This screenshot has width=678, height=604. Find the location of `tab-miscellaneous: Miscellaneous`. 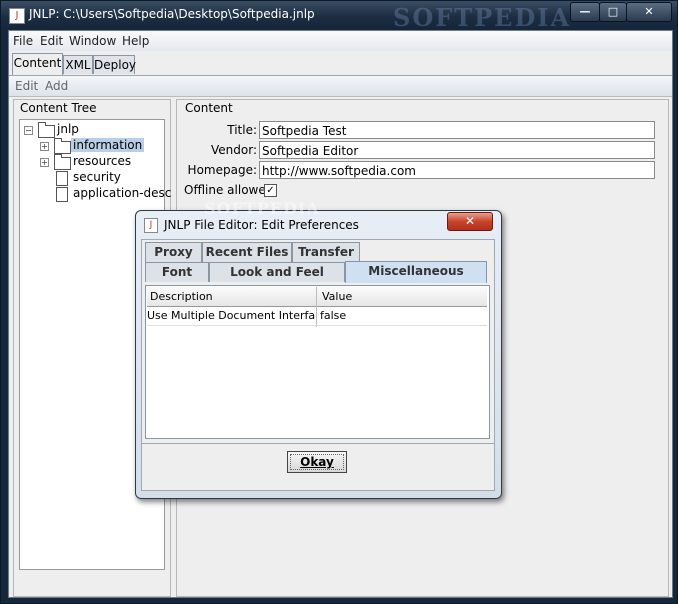

tab-miscellaneous: Miscellaneous is located at coordinates (416, 272).